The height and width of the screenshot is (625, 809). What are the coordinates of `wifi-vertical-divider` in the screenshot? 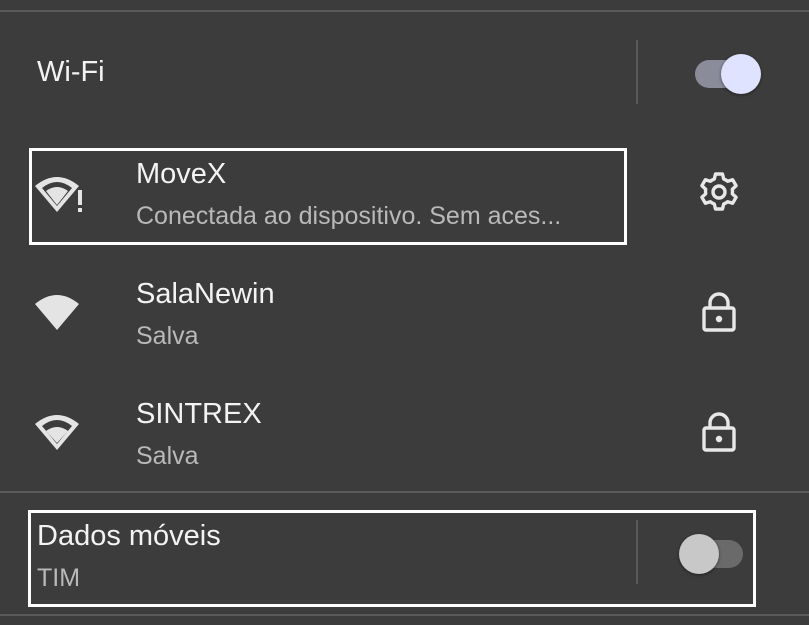 It's located at (637, 72).